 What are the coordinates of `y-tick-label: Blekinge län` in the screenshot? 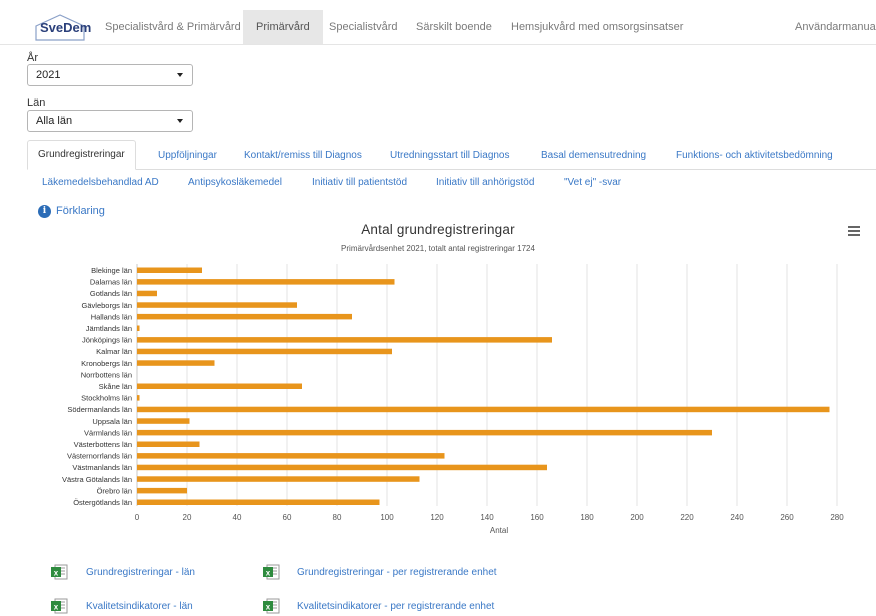 It's located at (111, 270).